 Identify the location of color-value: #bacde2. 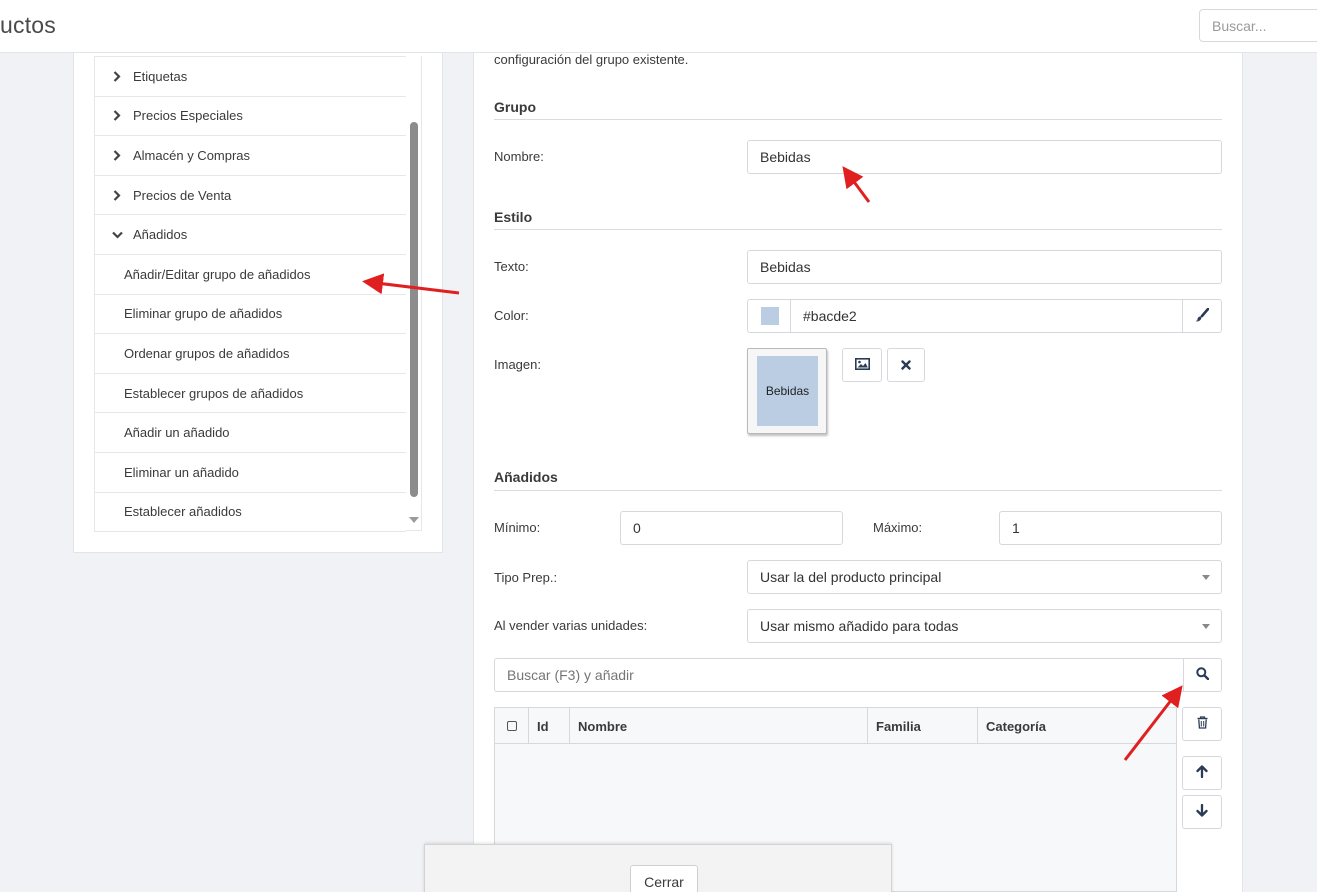
(830, 316).